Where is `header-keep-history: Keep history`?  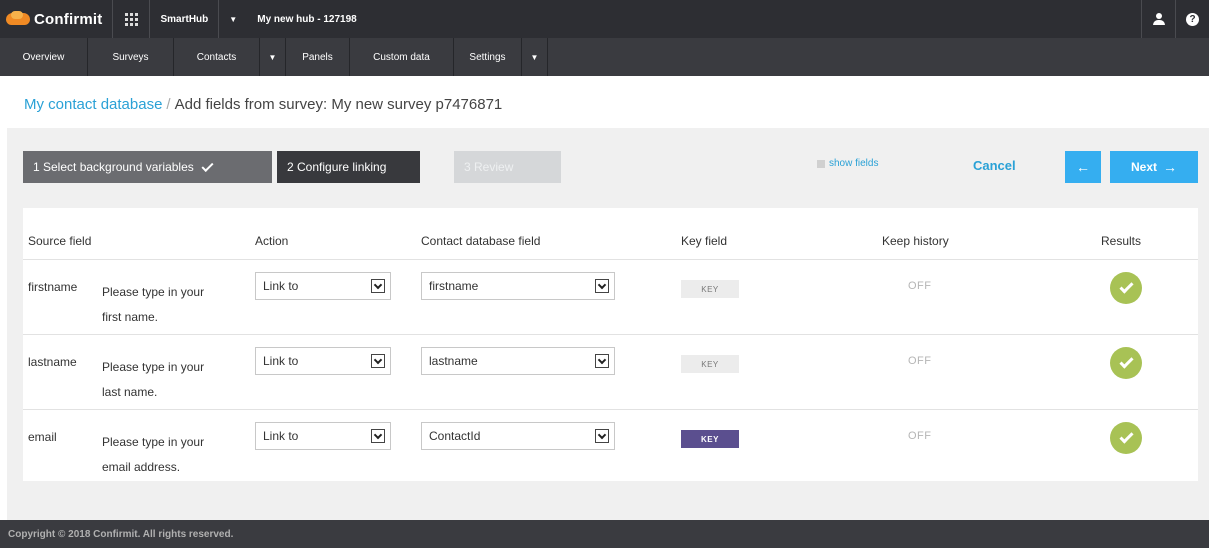
header-keep-history: Keep history is located at coordinates (915, 241).